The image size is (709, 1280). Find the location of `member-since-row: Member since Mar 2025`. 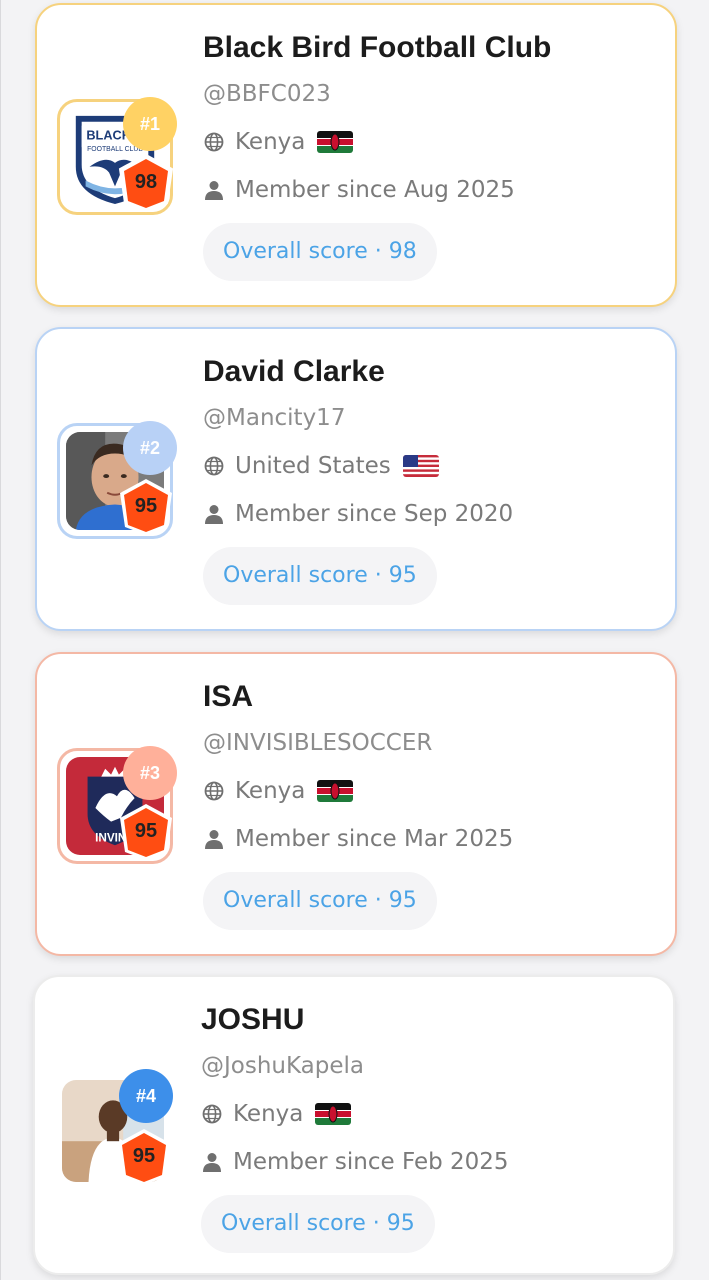

member-since-row: Member since Mar 2025 is located at coordinates (433, 839).